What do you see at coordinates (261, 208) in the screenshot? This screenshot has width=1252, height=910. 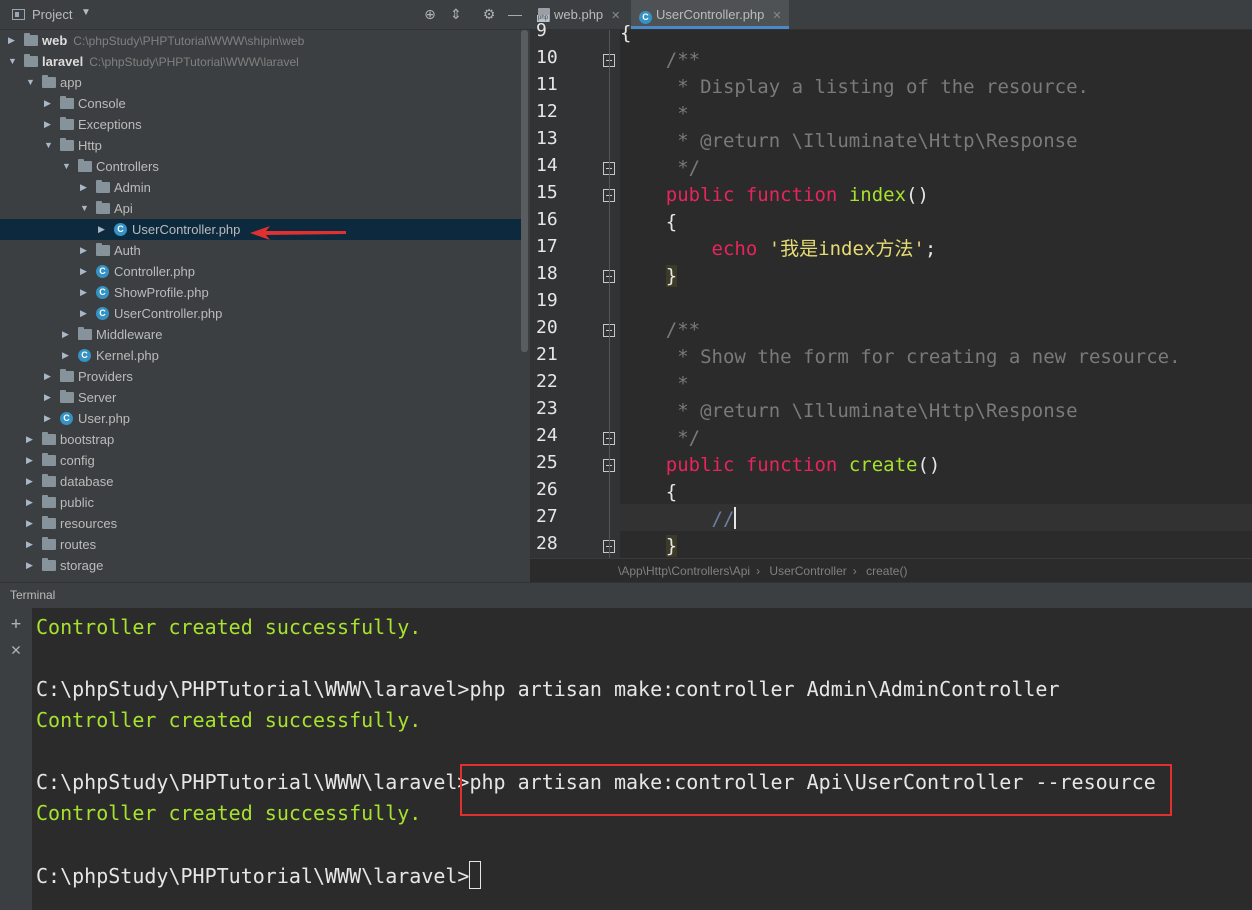 I see `tree-item: ▼ Api` at bounding box center [261, 208].